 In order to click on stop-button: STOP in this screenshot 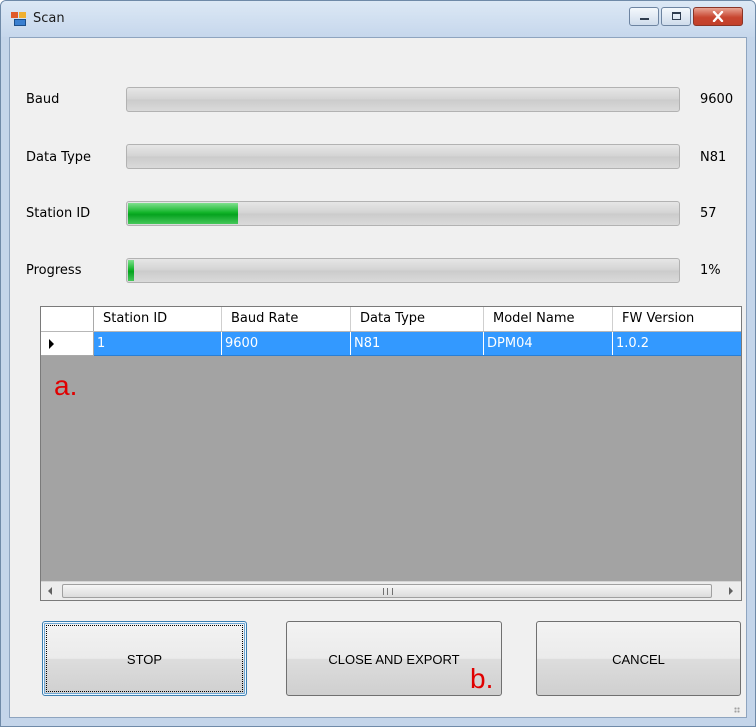, I will do `click(144, 658)`.